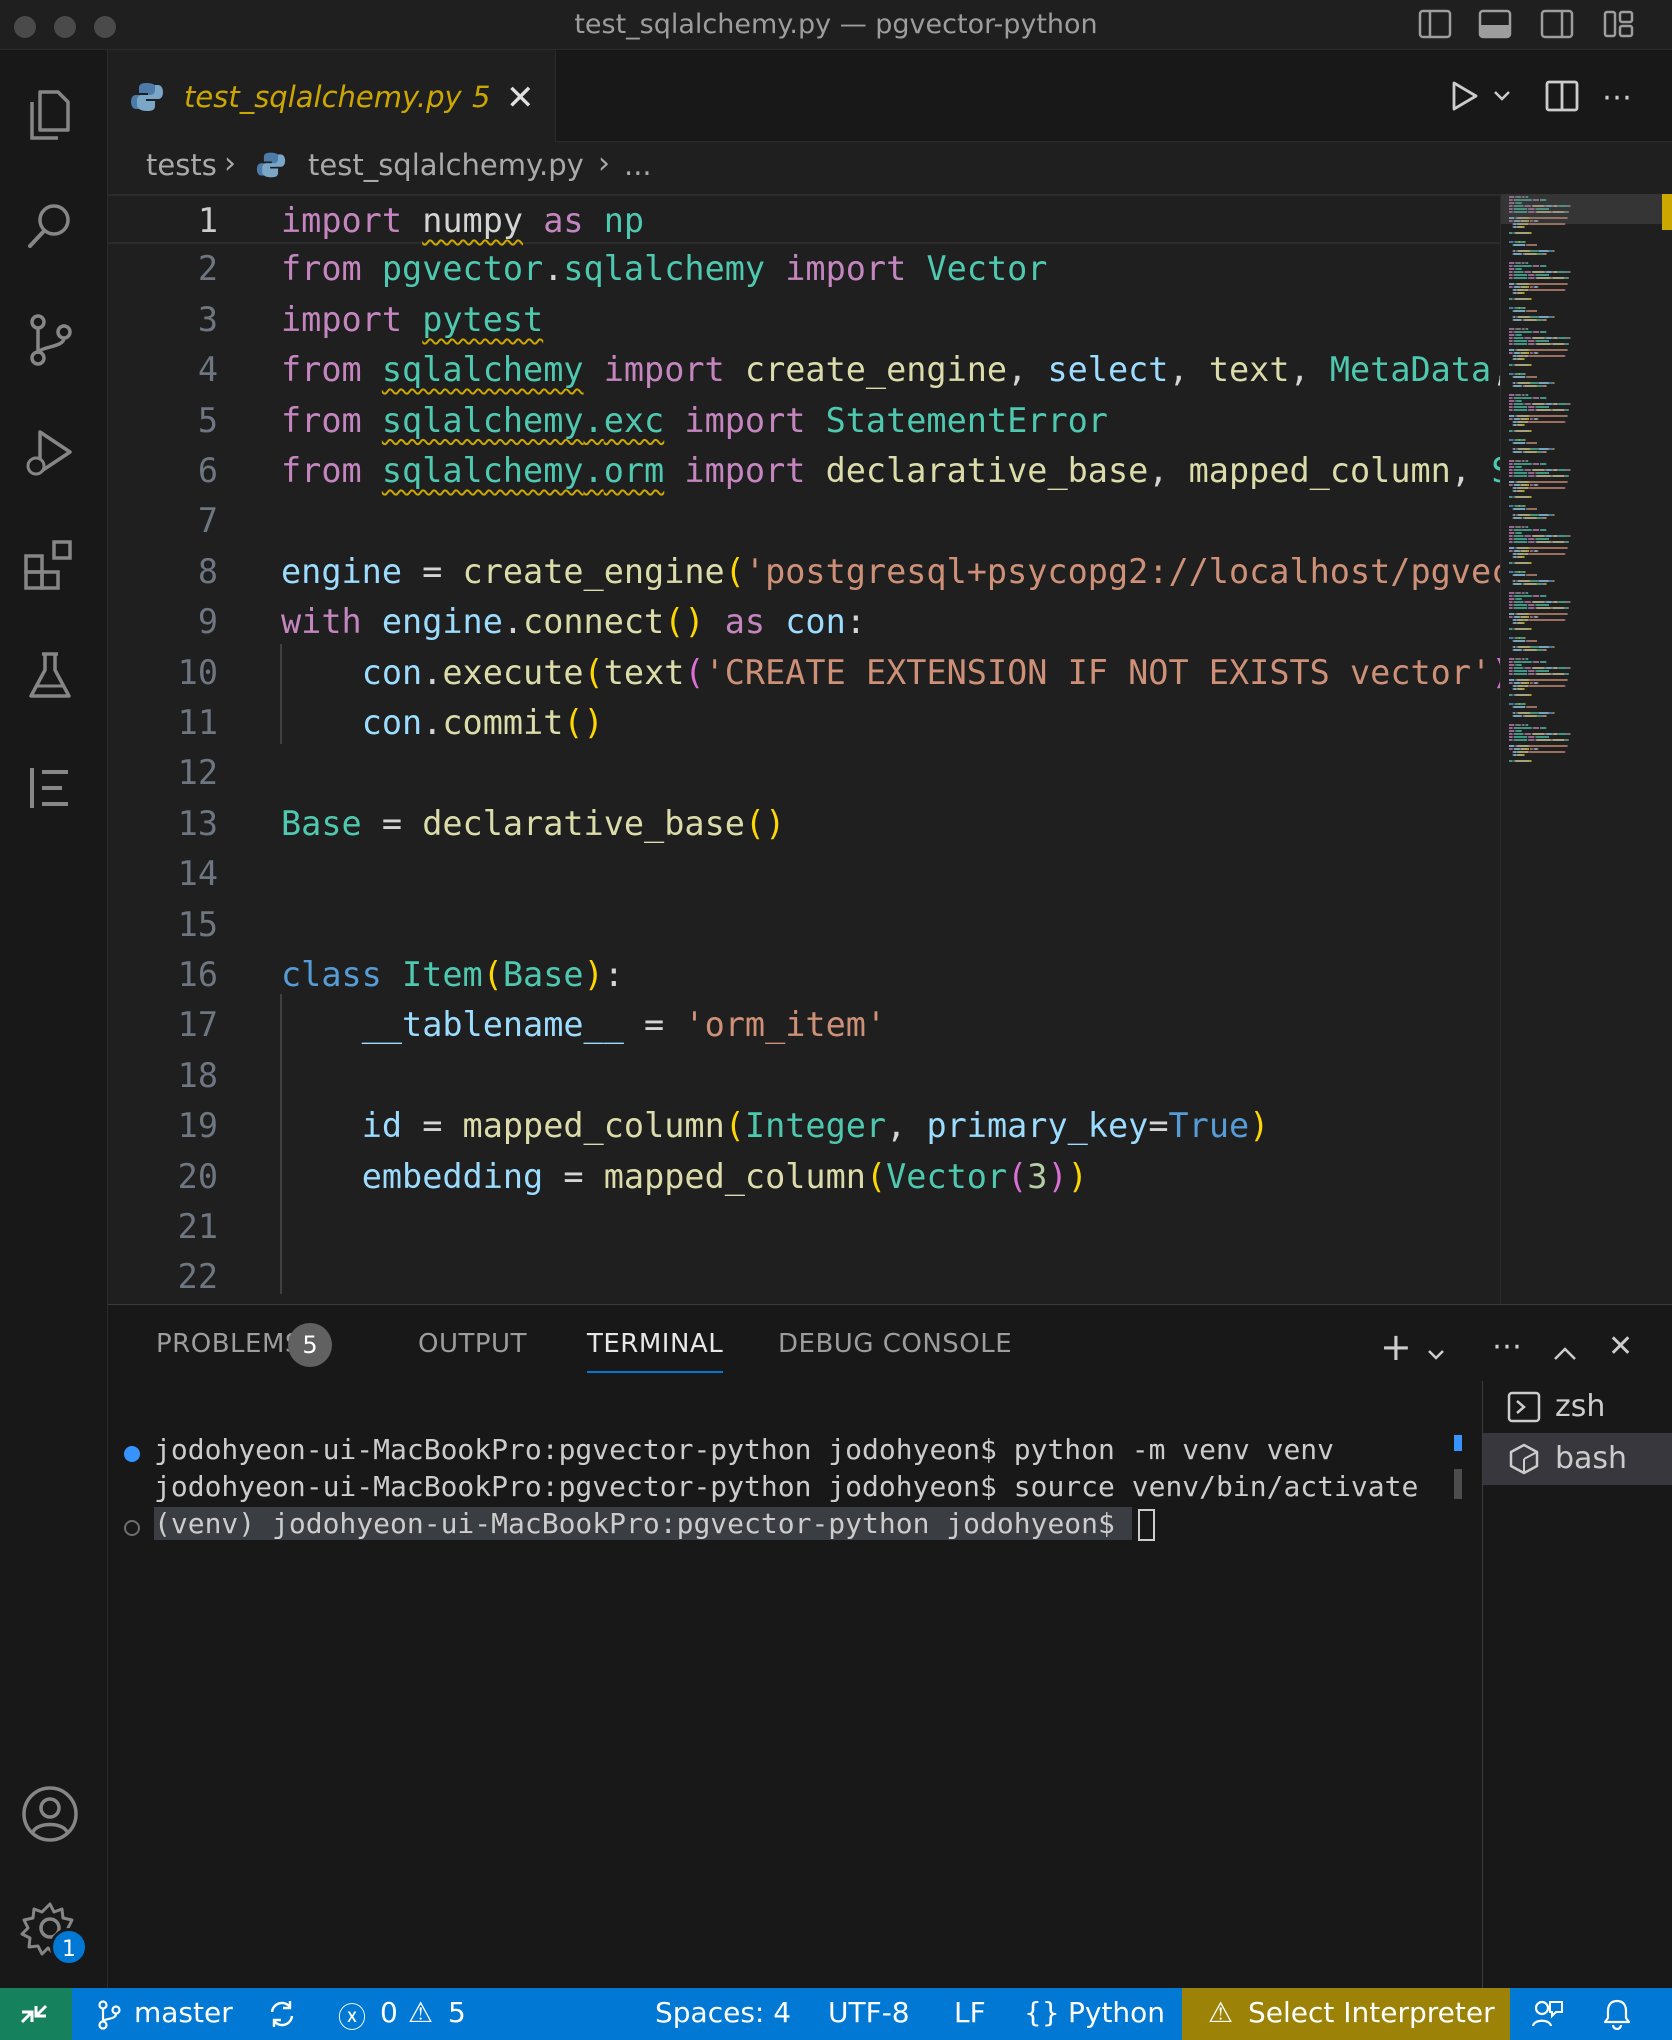 The image size is (1672, 2040). Describe the element at coordinates (1458, 1484) in the screenshot. I see `terminal-scrollbar` at that location.